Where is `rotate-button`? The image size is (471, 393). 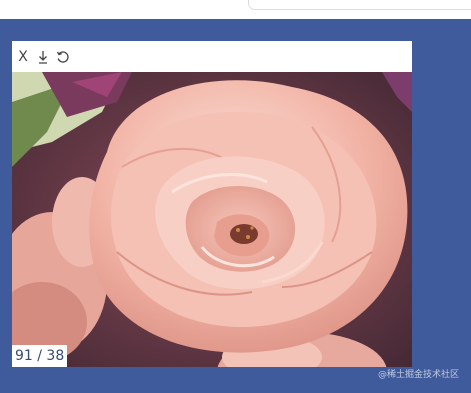
rotate-button is located at coordinates (63, 57).